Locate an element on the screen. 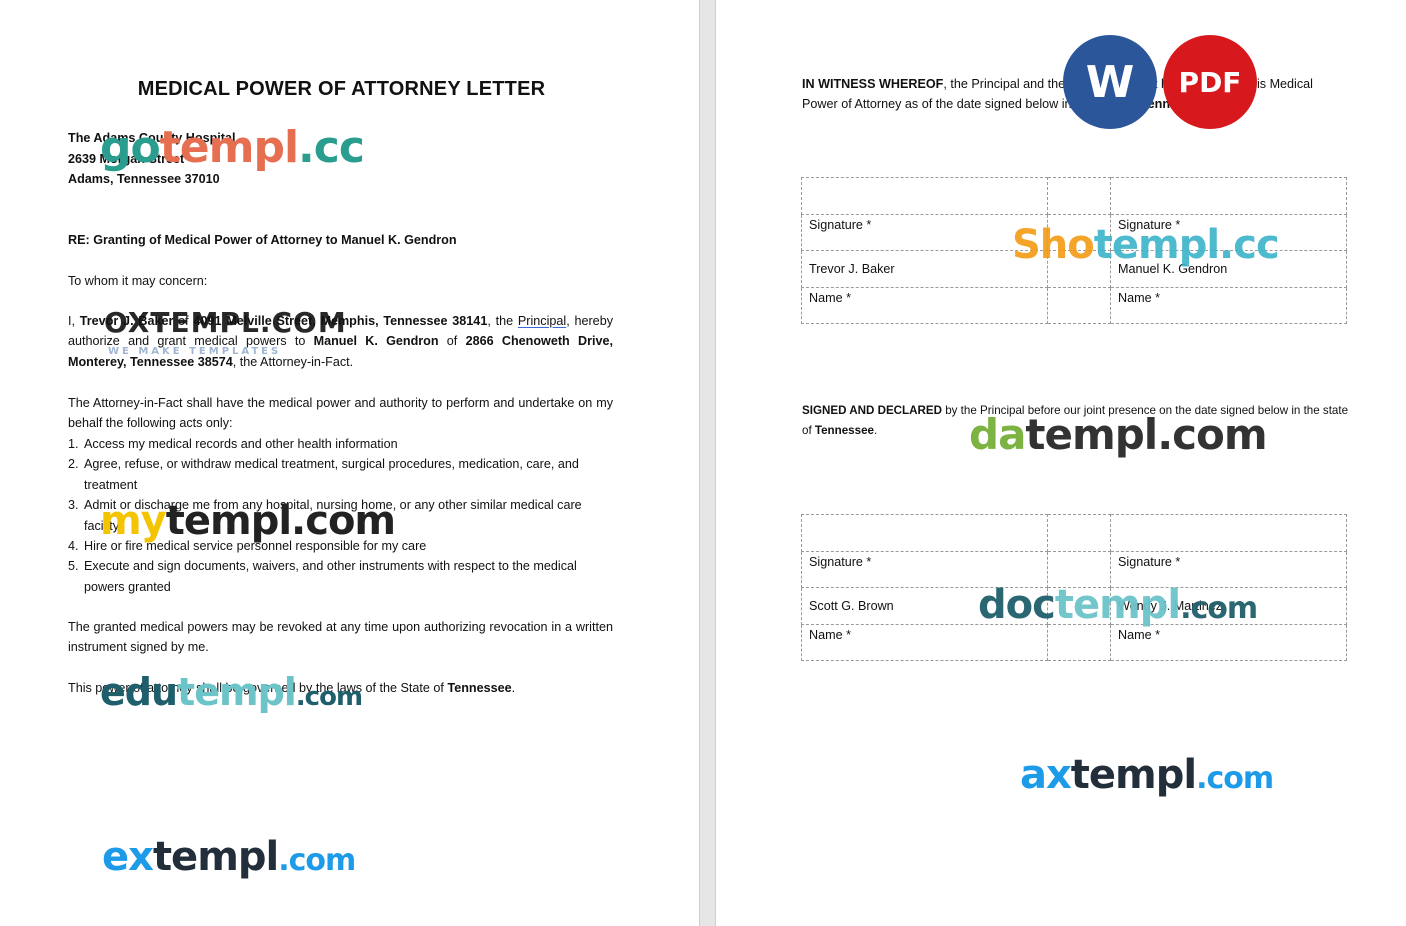 The image size is (1406, 926). list-number: 2. is located at coordinates (73, 464).